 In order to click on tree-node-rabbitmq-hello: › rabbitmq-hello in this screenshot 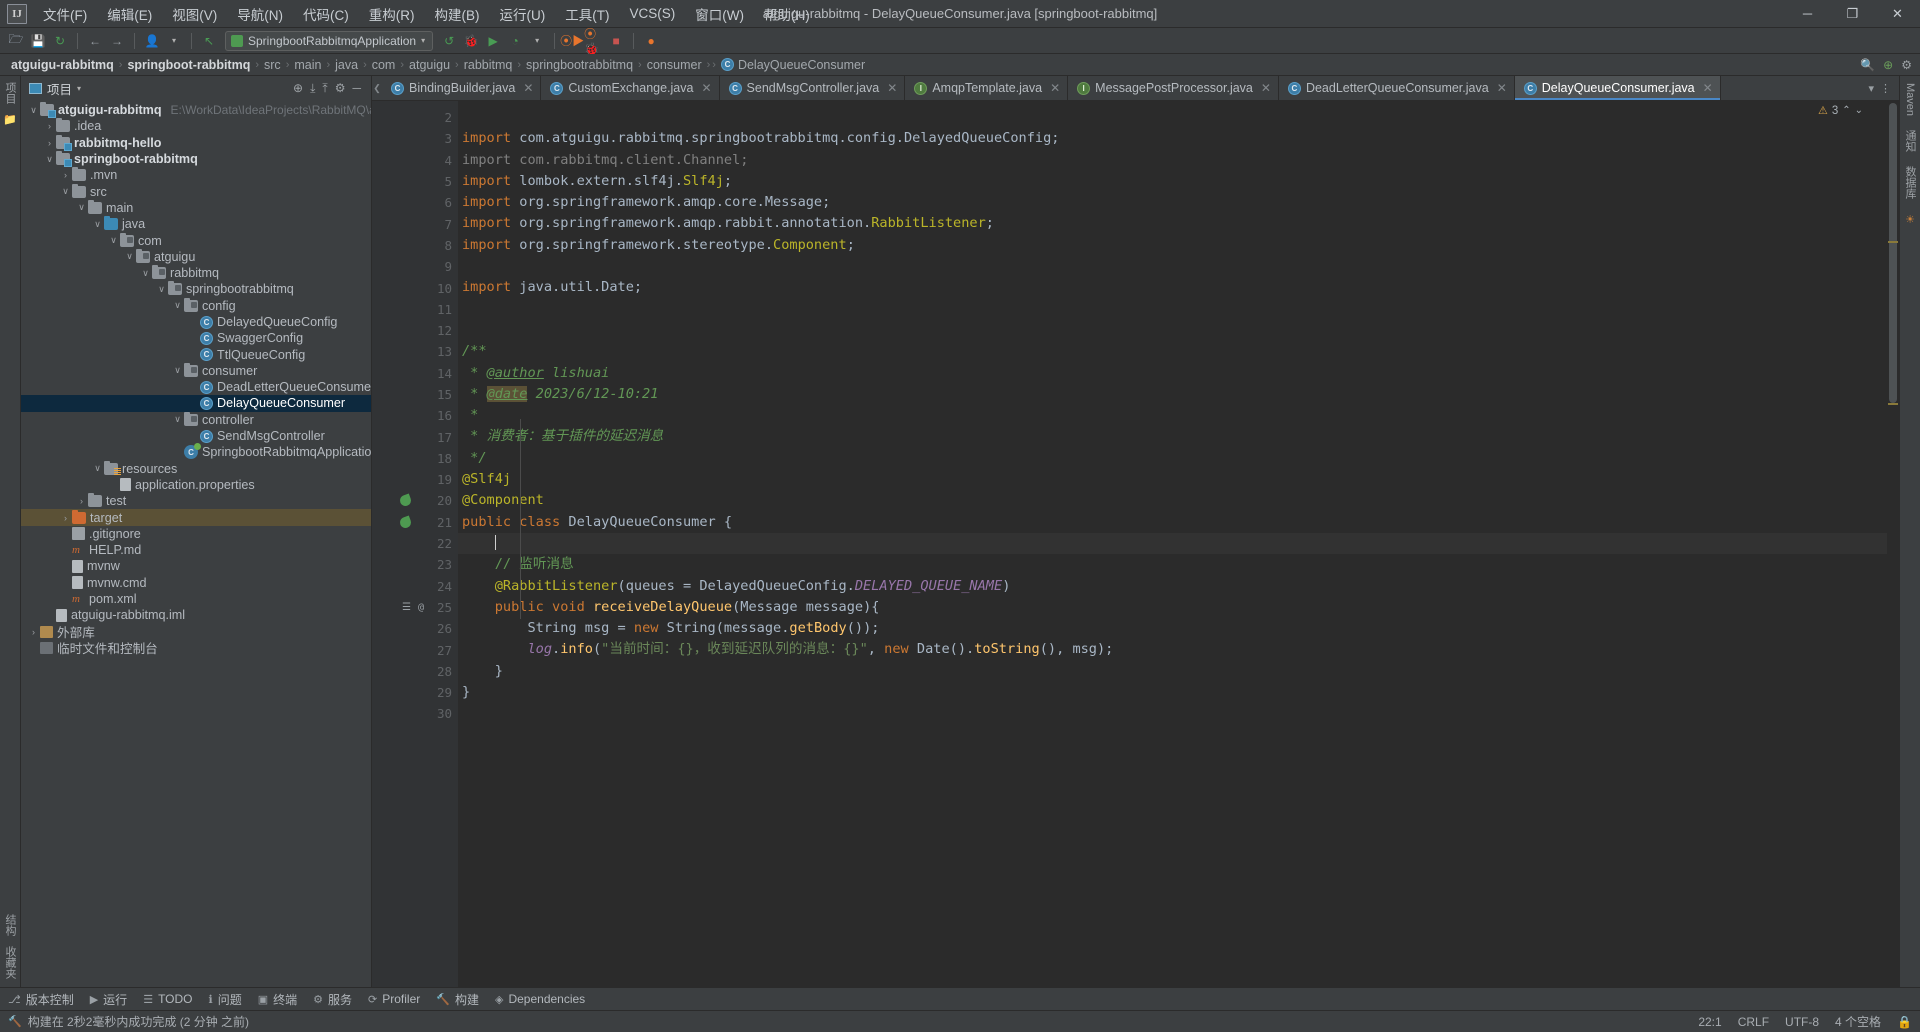, I will do `click(196, 142)`.